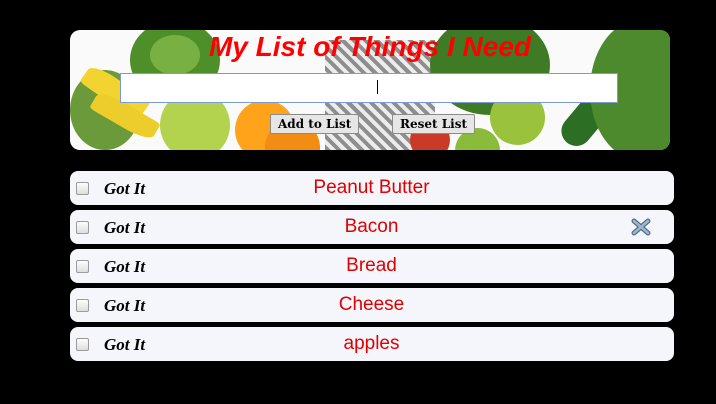  Describe the element at coordinates (369, 46) in the screenshot. I see `page-title: My List of Things I Need` at that location.